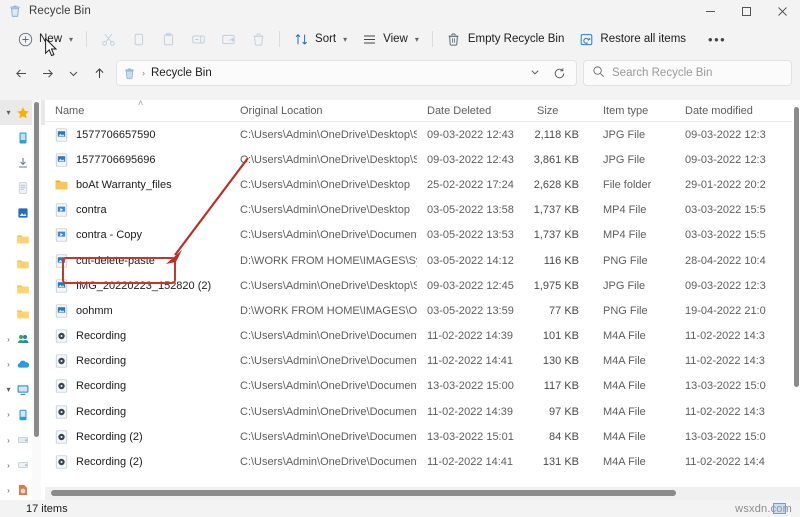 The image size is (800, 517). Describe the element at coordinates (323, 111) in the screenshot. I see `column-header-original-location: Original Location` at that location.